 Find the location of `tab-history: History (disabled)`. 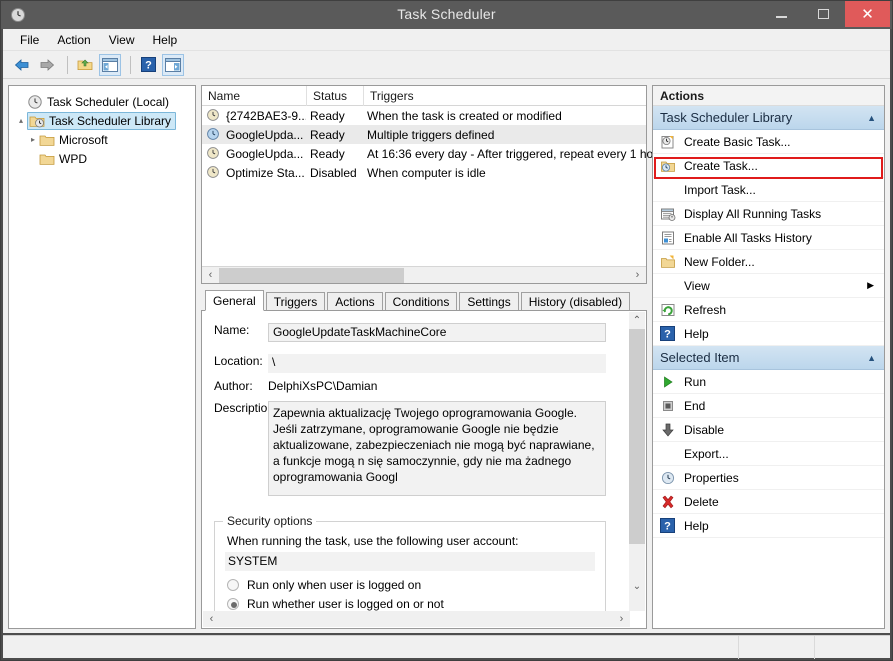

tab-history: History (disabled) is located at coordinates (575, 301).